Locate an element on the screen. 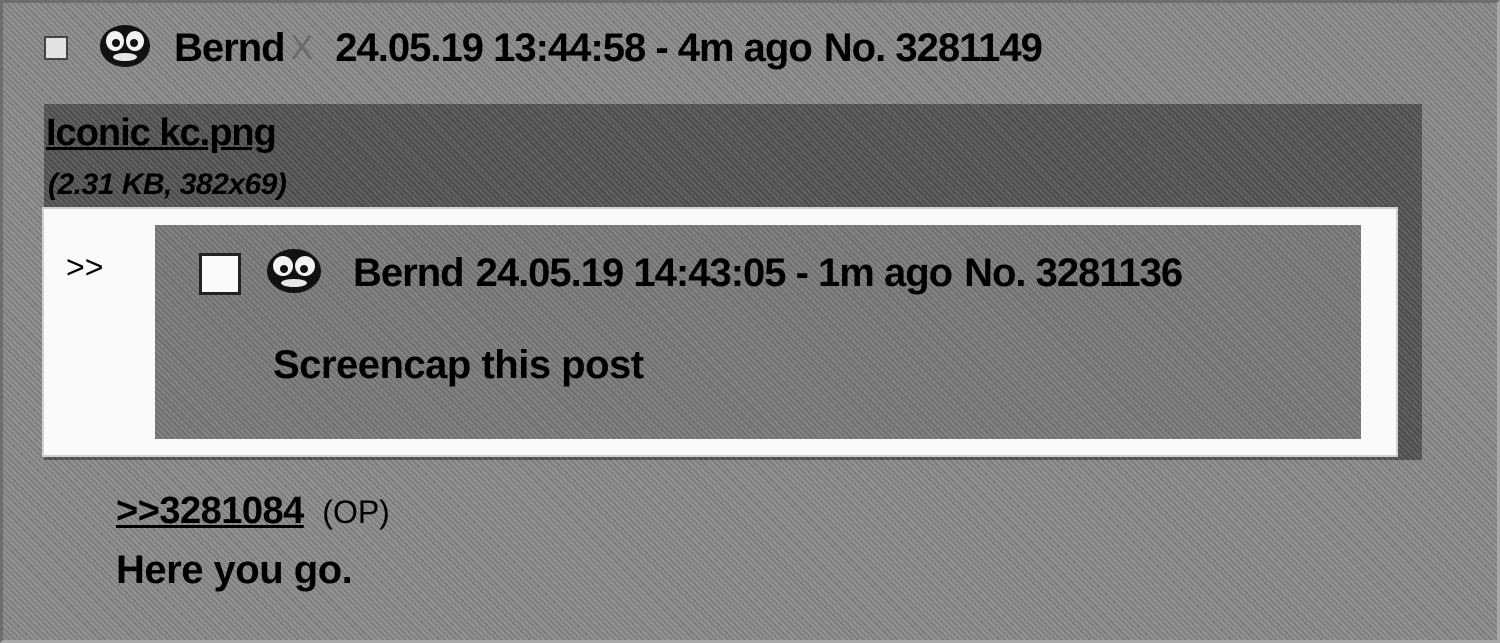 The image size is (1500, 643). quote-arrows: >> is located at coordinates (85, 267).